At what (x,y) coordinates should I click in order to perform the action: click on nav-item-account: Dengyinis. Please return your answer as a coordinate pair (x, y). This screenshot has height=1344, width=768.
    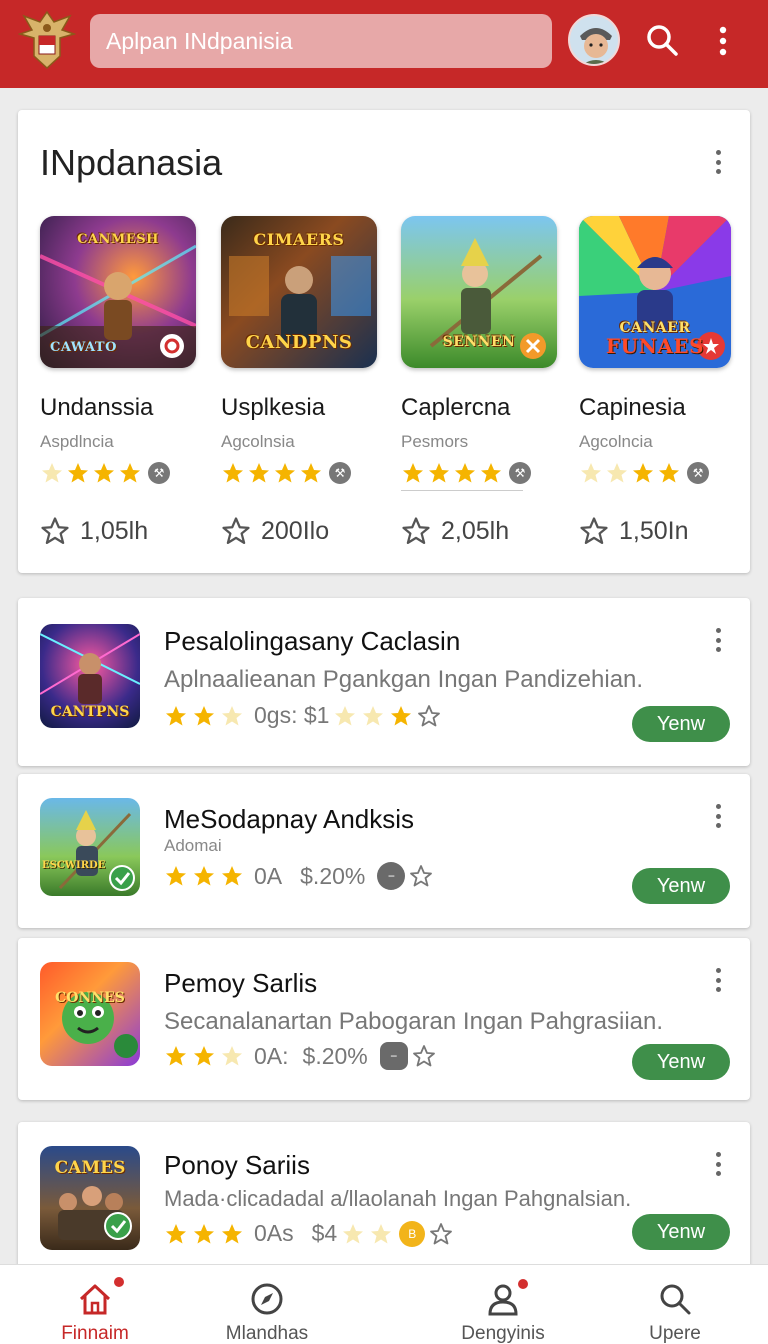
    Looking at the image, I should click on (503, 1304).